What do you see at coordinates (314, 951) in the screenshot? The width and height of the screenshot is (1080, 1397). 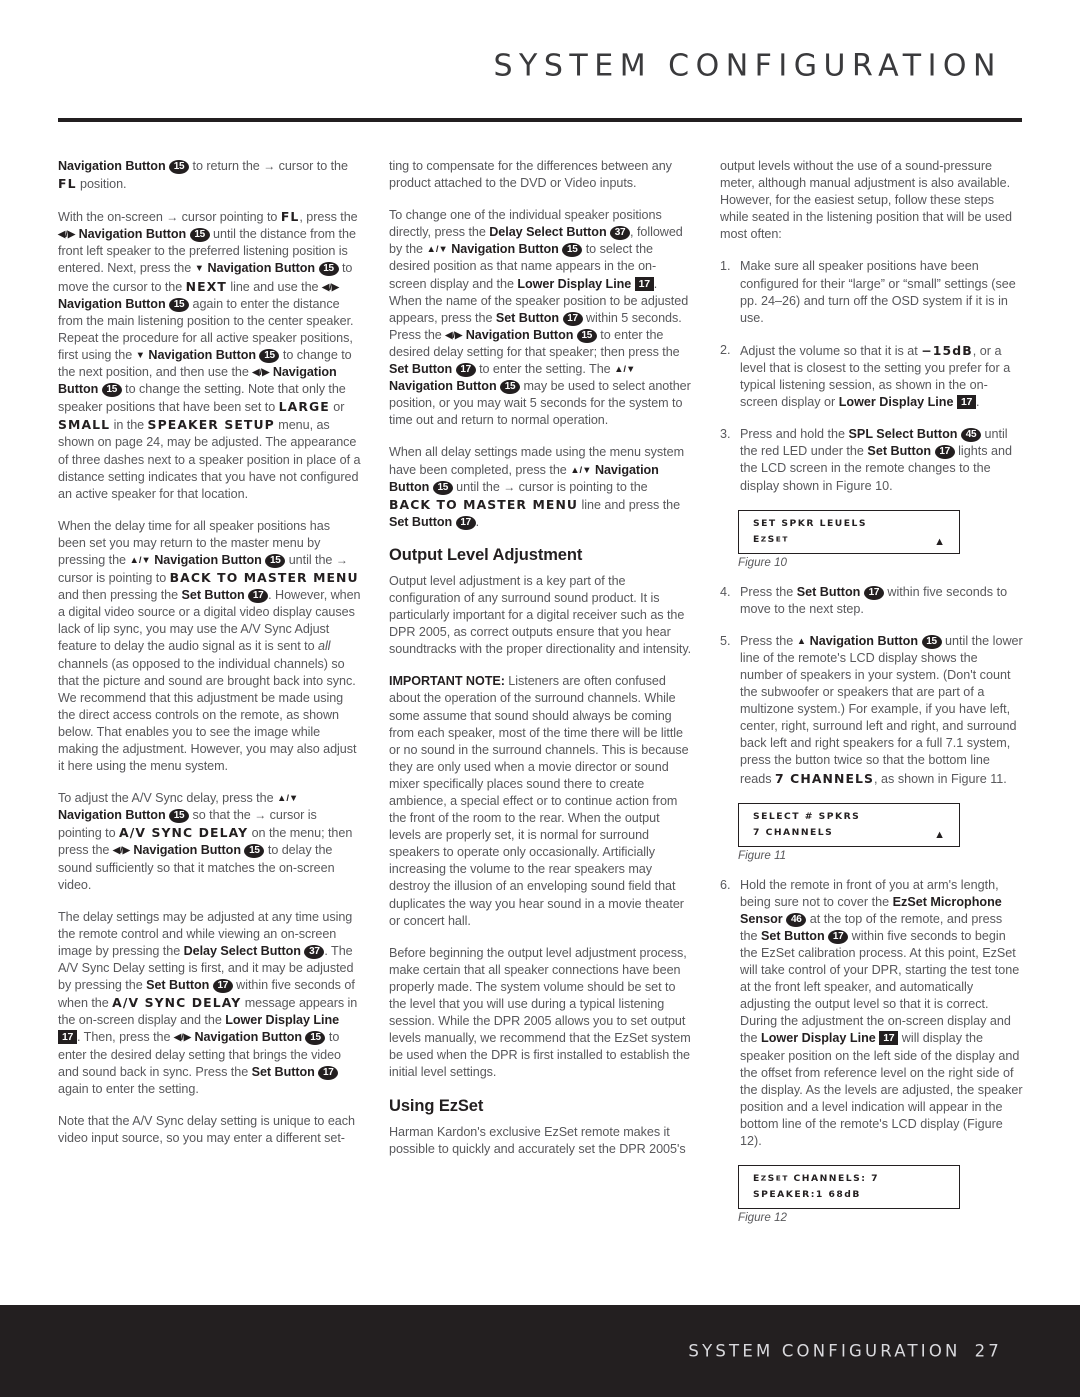 I see `ref-badge-37: 37` at bounding box center [314, 951].